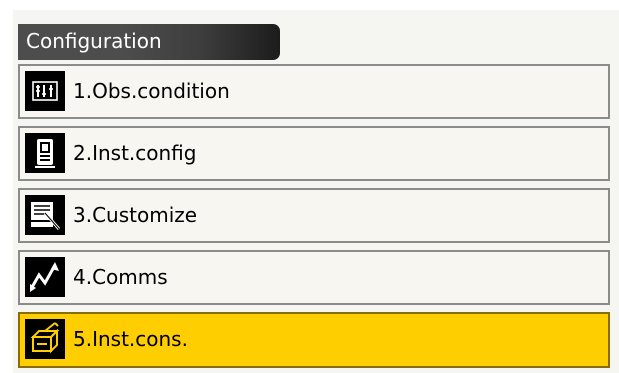  What do you see at coordinates (45, 91) in the screenshot?
I see `obs-condition-icon` at bounding box center [45, 91].